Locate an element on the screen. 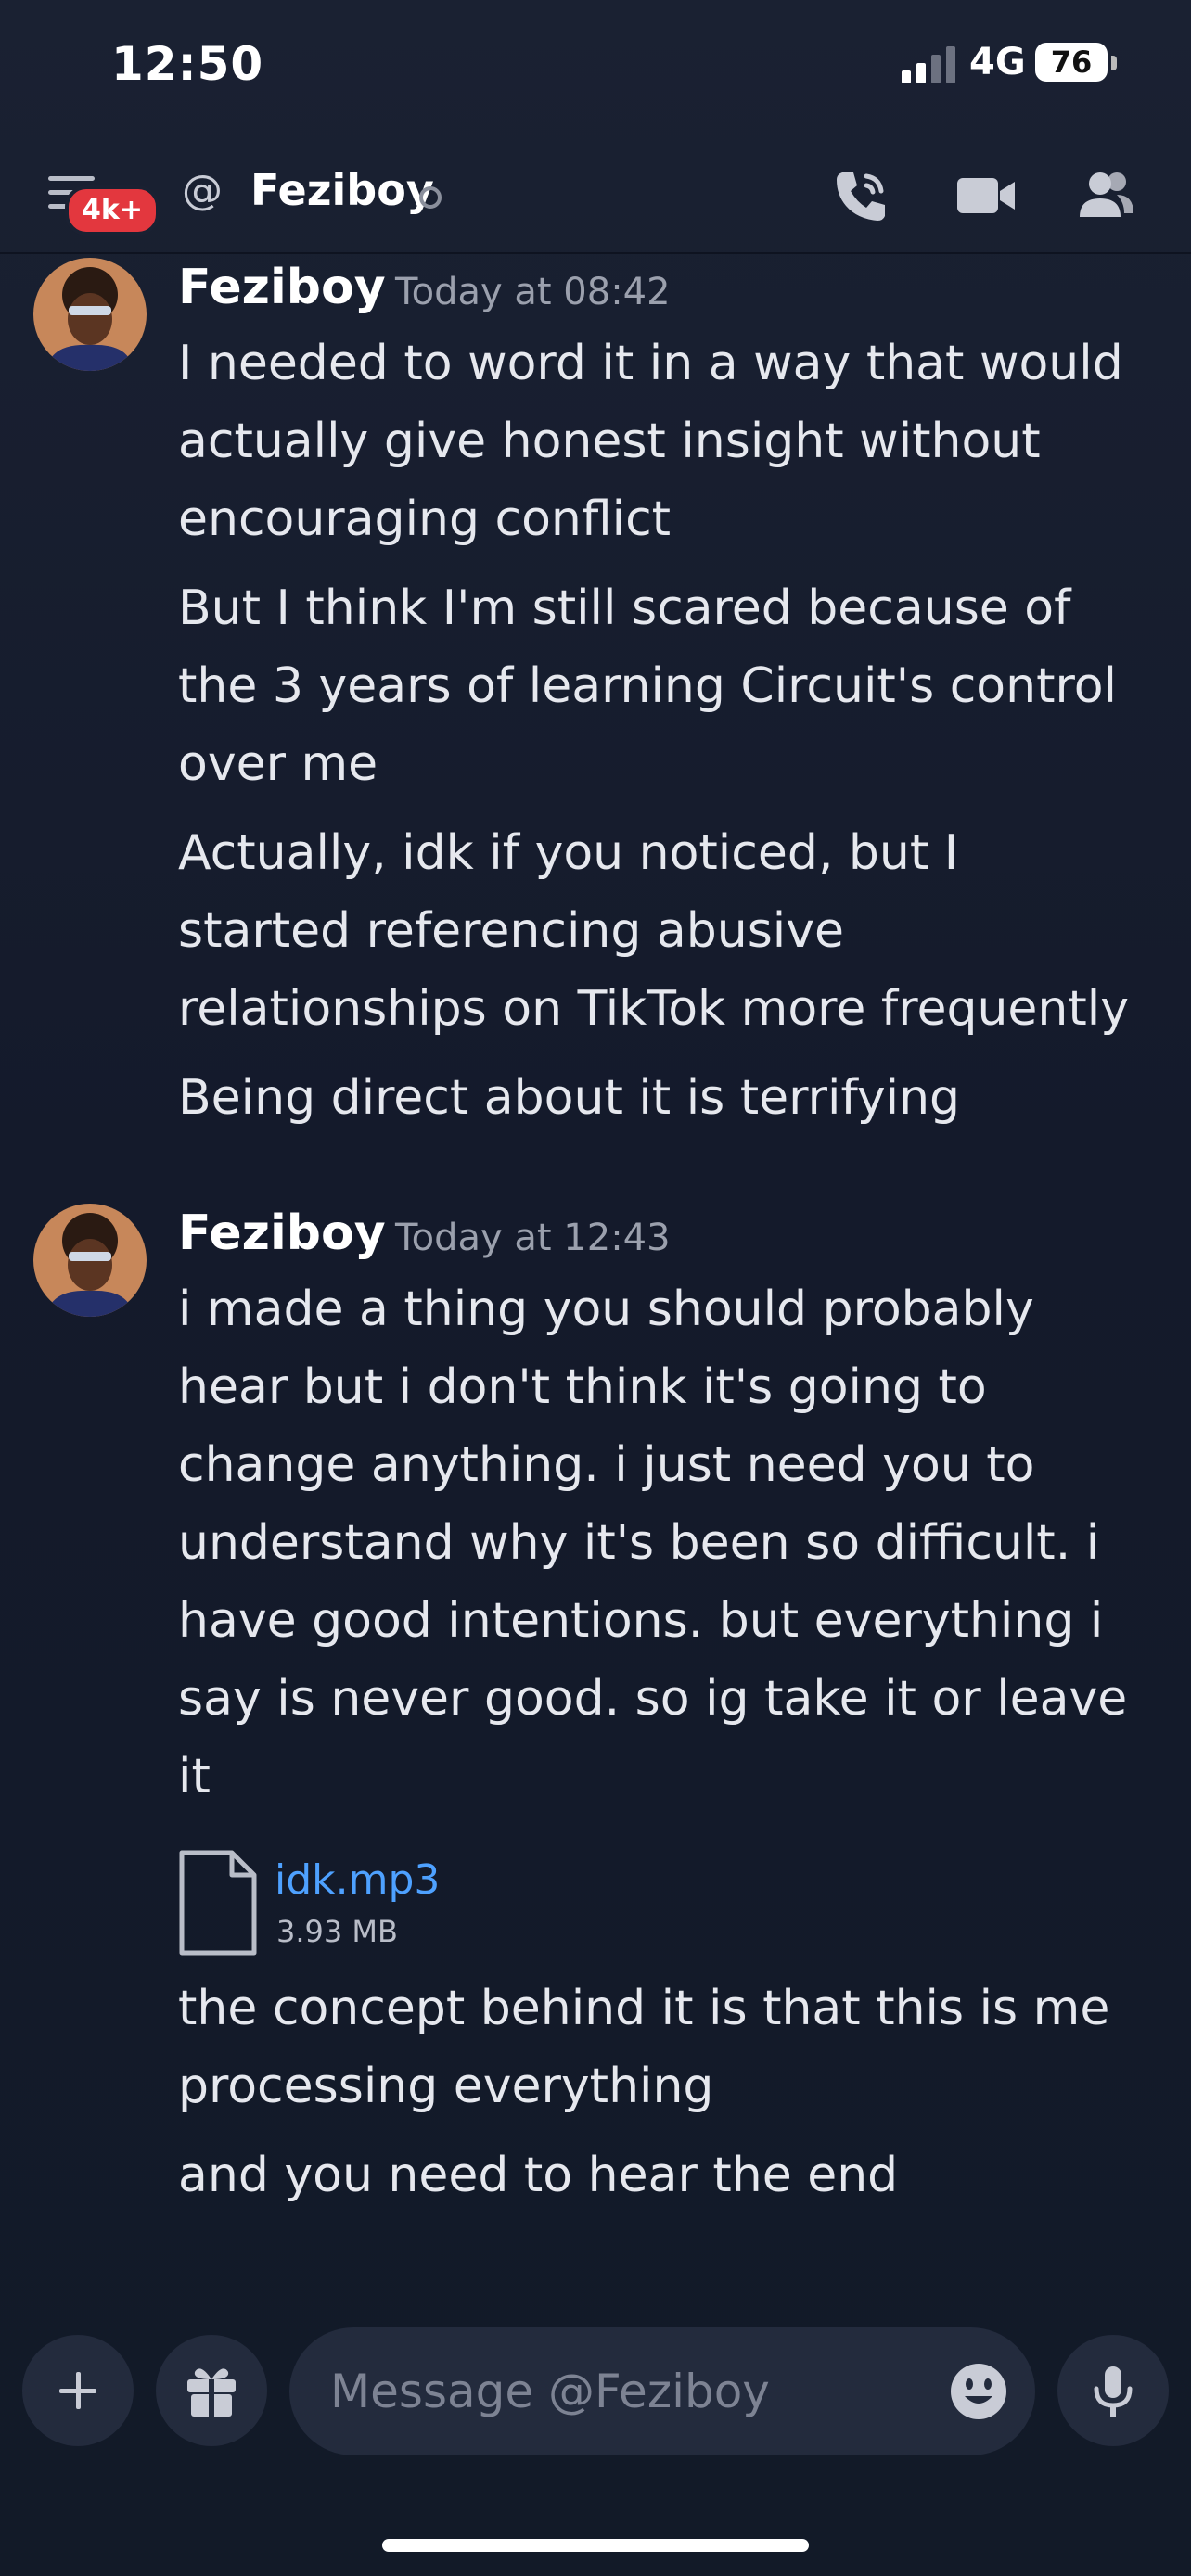  network-type: 4G is located at coordinates (997, 62).